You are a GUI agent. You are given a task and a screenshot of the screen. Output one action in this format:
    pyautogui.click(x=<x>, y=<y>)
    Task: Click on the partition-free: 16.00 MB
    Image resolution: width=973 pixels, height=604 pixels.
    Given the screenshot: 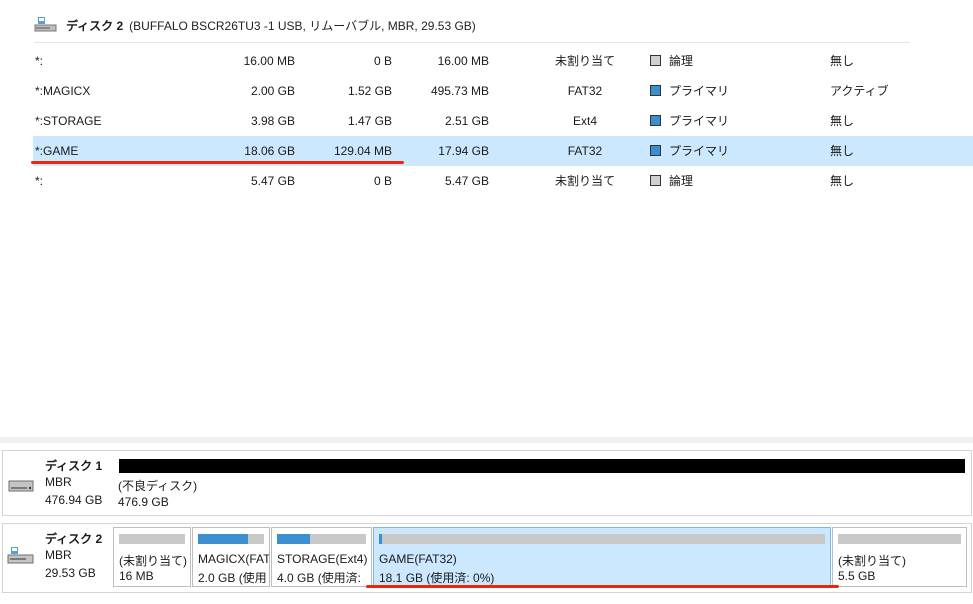 What is the action you would take?
    pyautogui.click(x=463, y=61)
    